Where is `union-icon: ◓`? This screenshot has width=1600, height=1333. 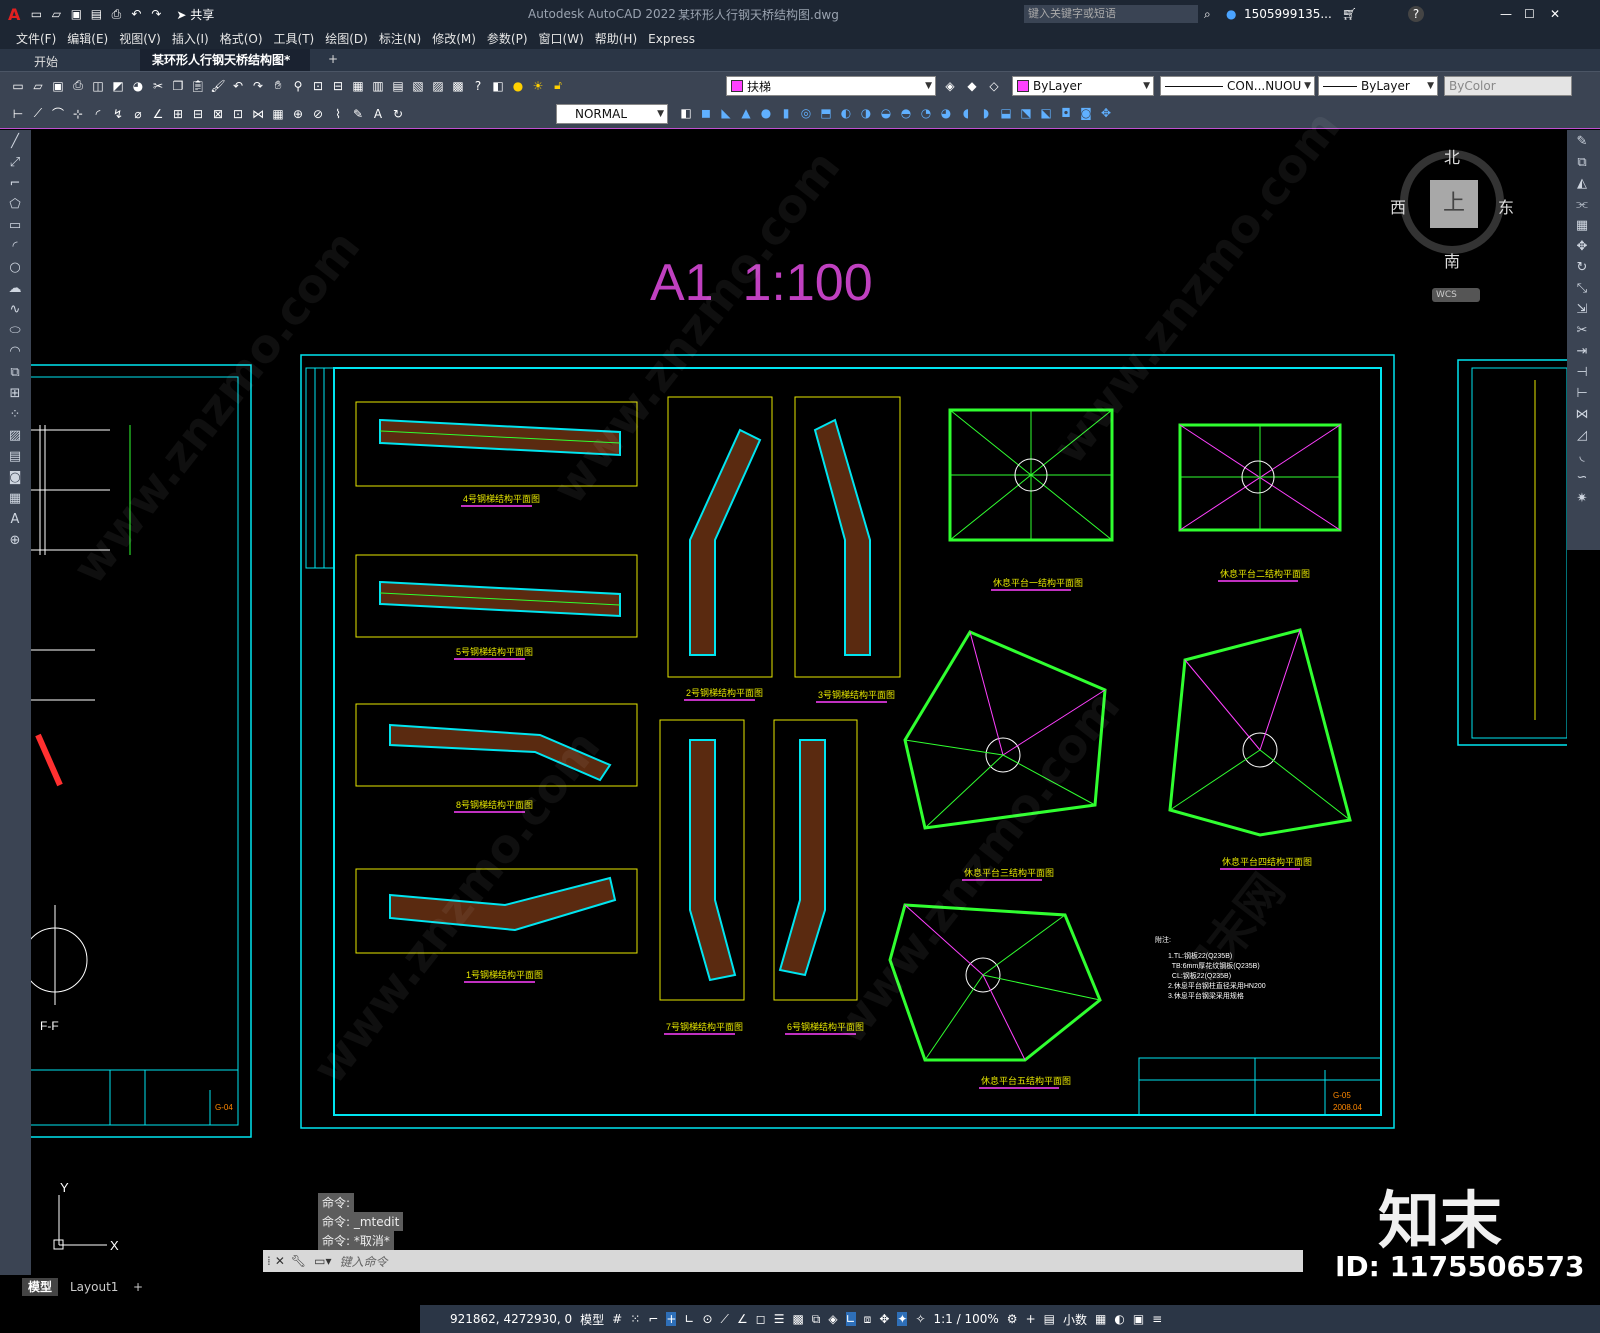
union-icon: ◓ is located at coordinates (906, 113).